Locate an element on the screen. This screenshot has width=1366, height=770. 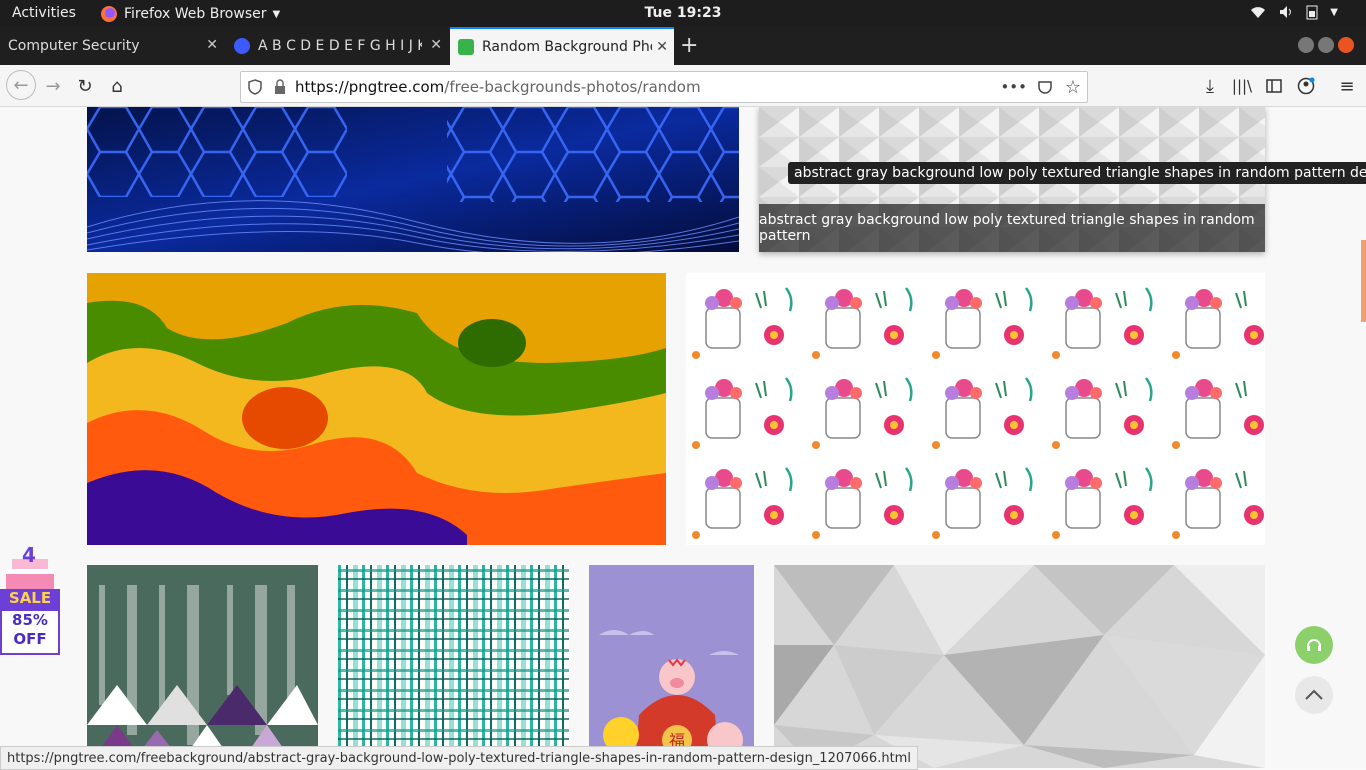
url-host: https://pngtree.com is located at coordinates (370, 87).